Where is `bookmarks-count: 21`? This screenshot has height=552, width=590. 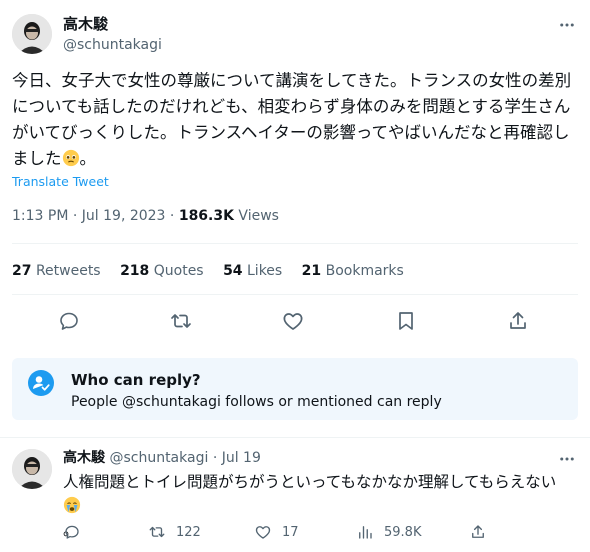 bookmarks-count: 21 is located at coordinates (311, 271).